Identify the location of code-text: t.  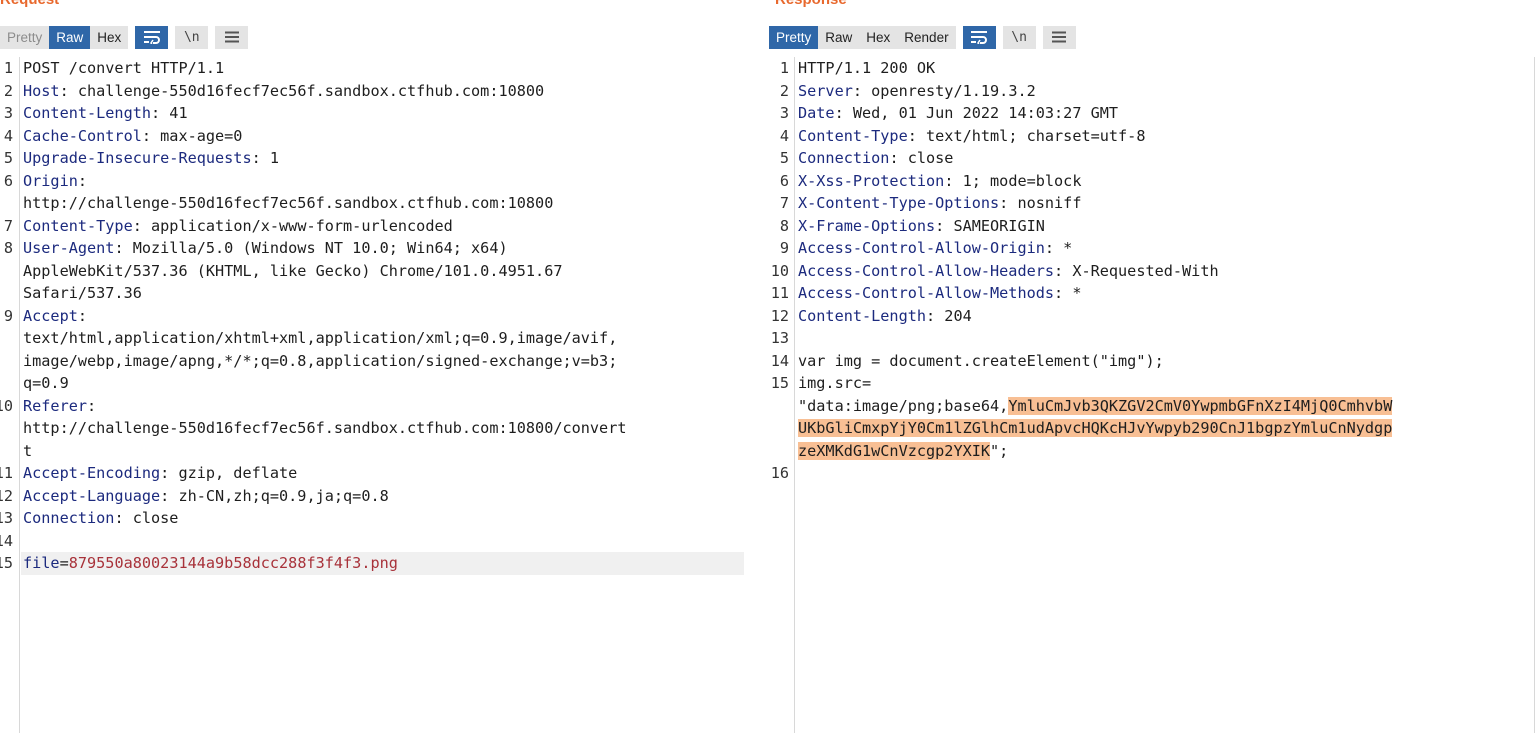
(28, 450).